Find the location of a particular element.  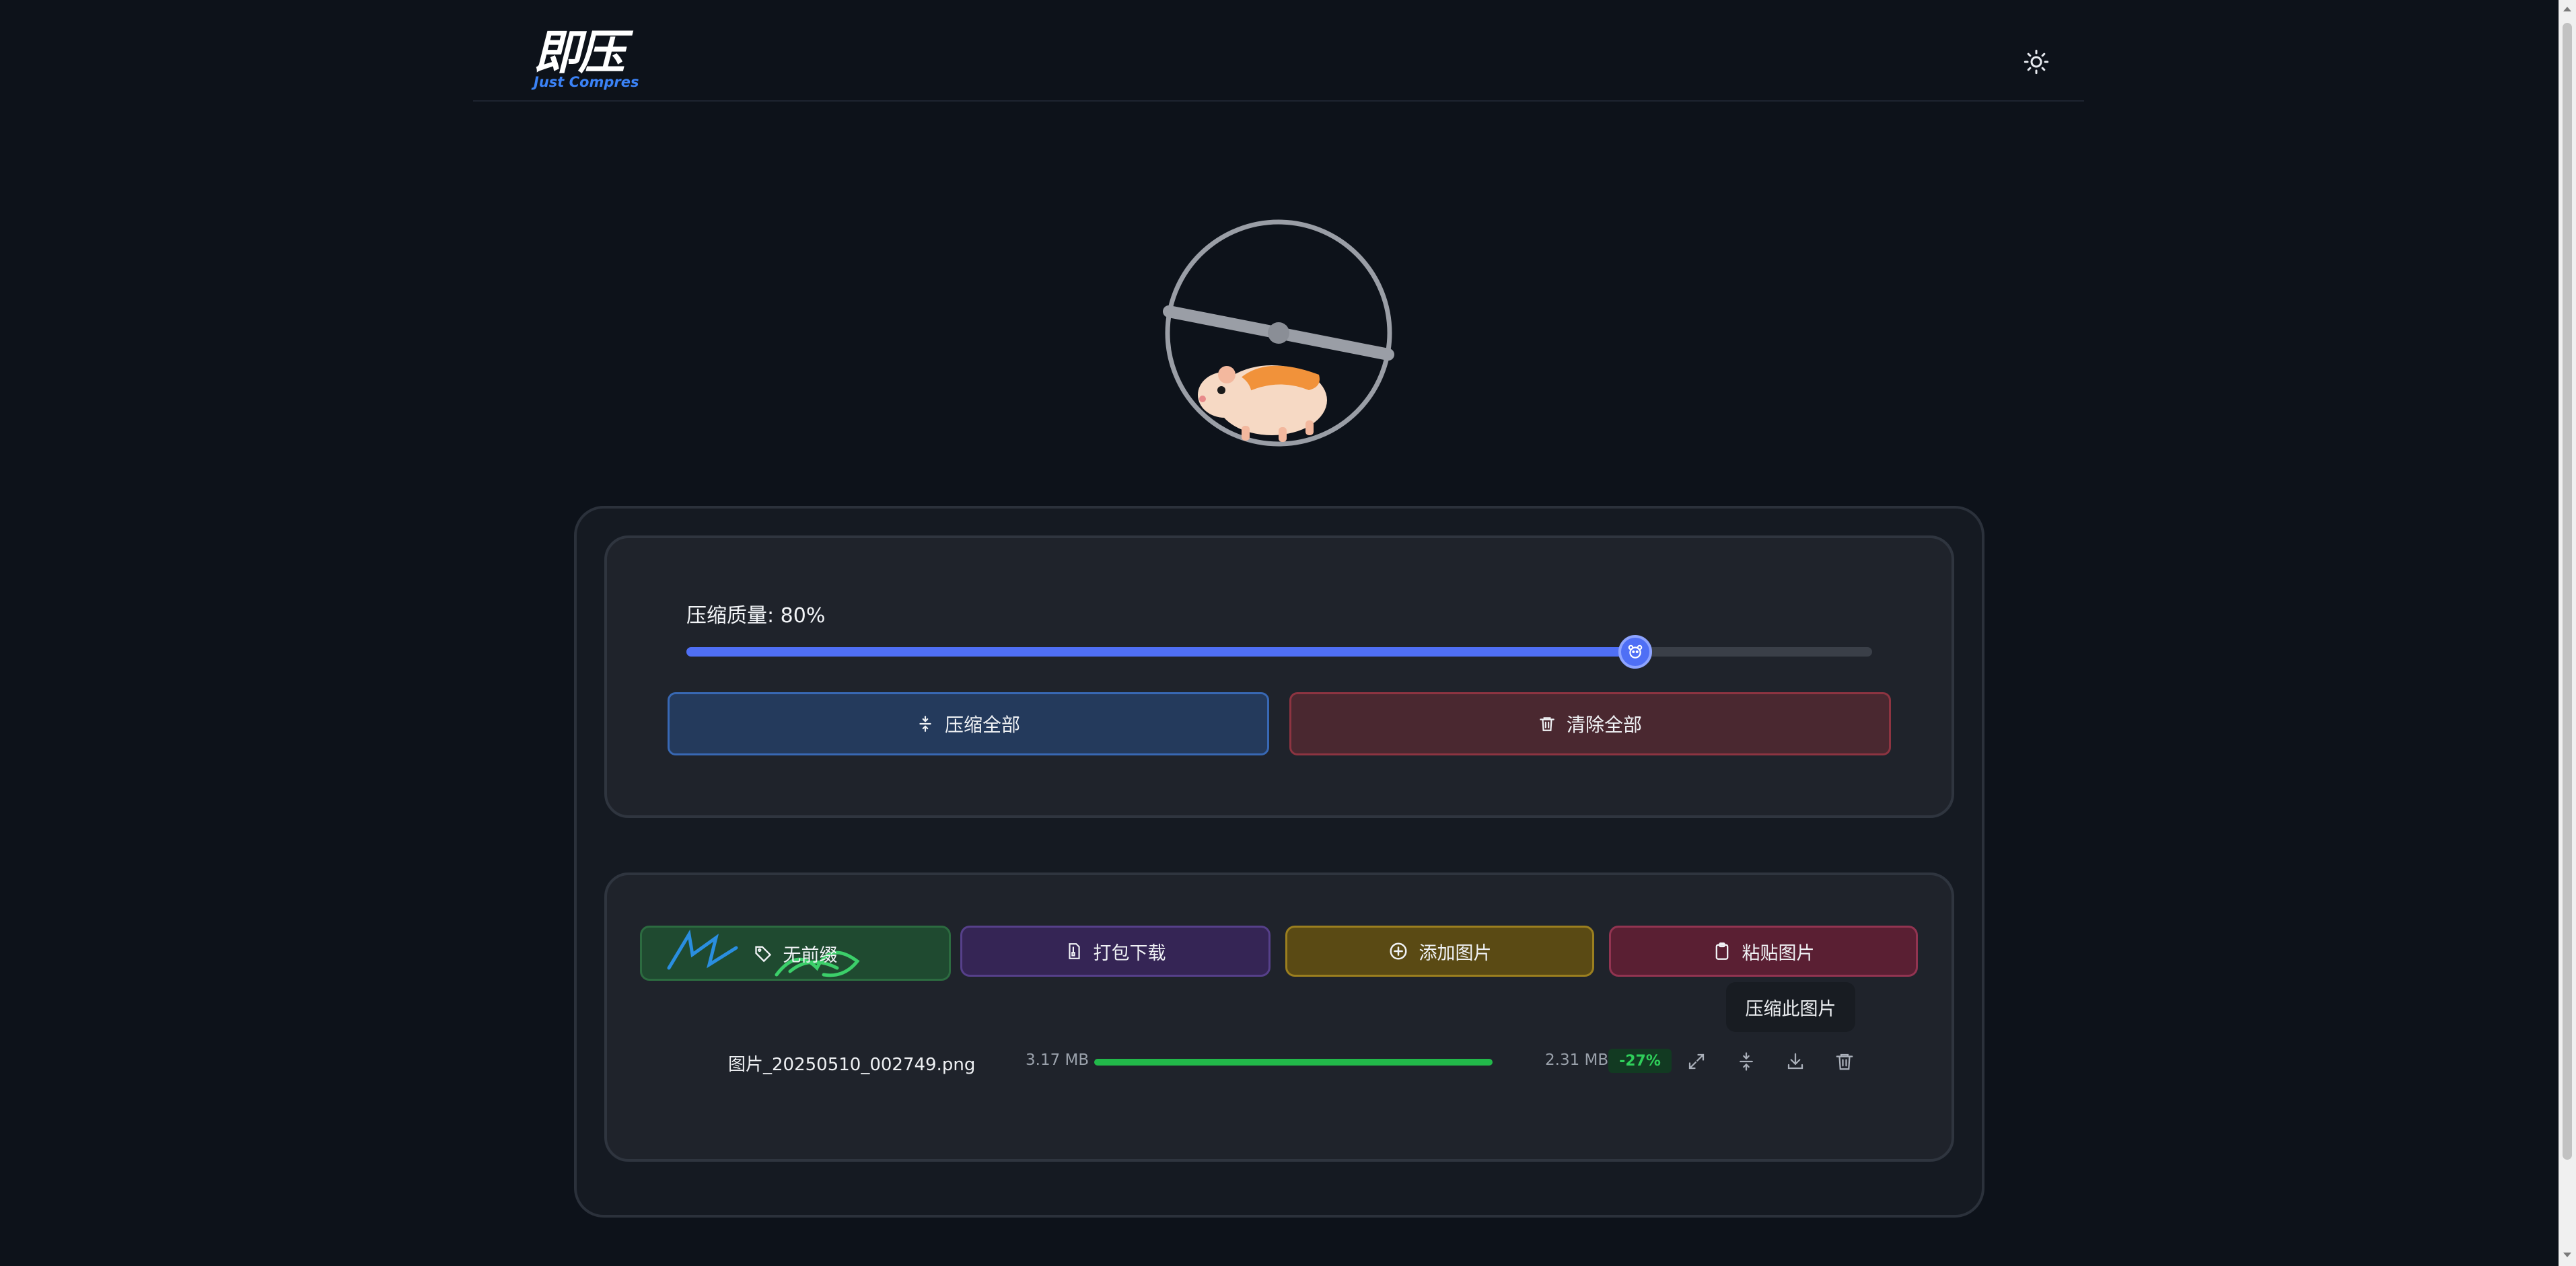

paste-image-label: 粘贴图片 is located at coordinates (1778, 953).